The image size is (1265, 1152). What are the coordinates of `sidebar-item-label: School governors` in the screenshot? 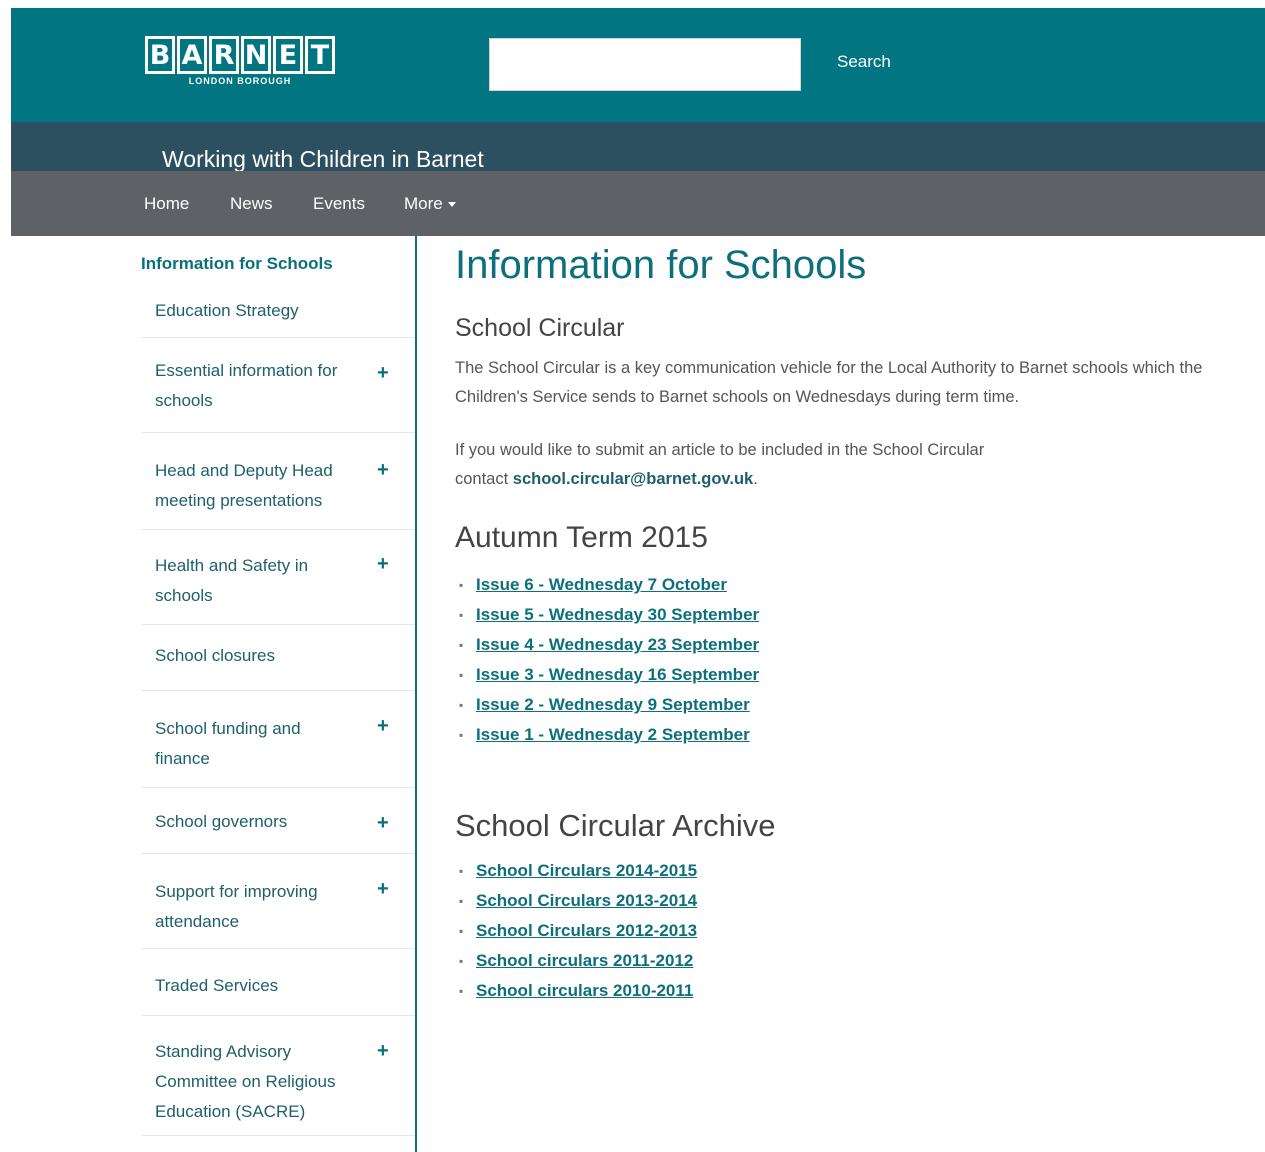 It's located at (221, 821).